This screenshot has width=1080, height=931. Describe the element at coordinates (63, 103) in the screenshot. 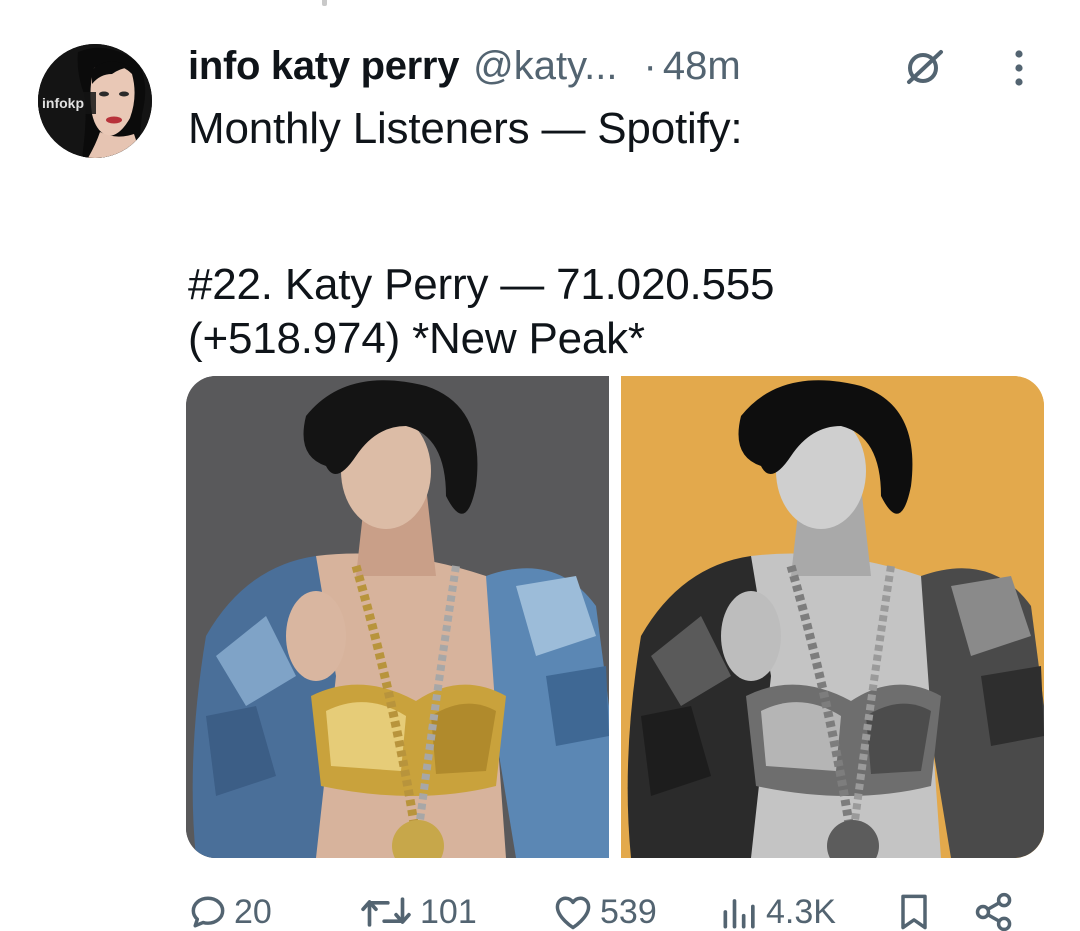

I see `avatar-text: infokp` at that location.